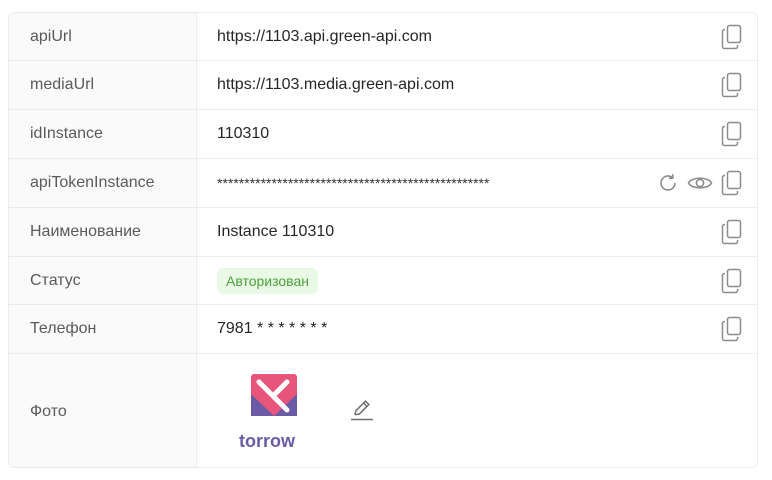  What do you see at coordinates (477, 232) in the screenshot?
I see `row-value-cell: Instance 110310` at bounding box center [477, 232].